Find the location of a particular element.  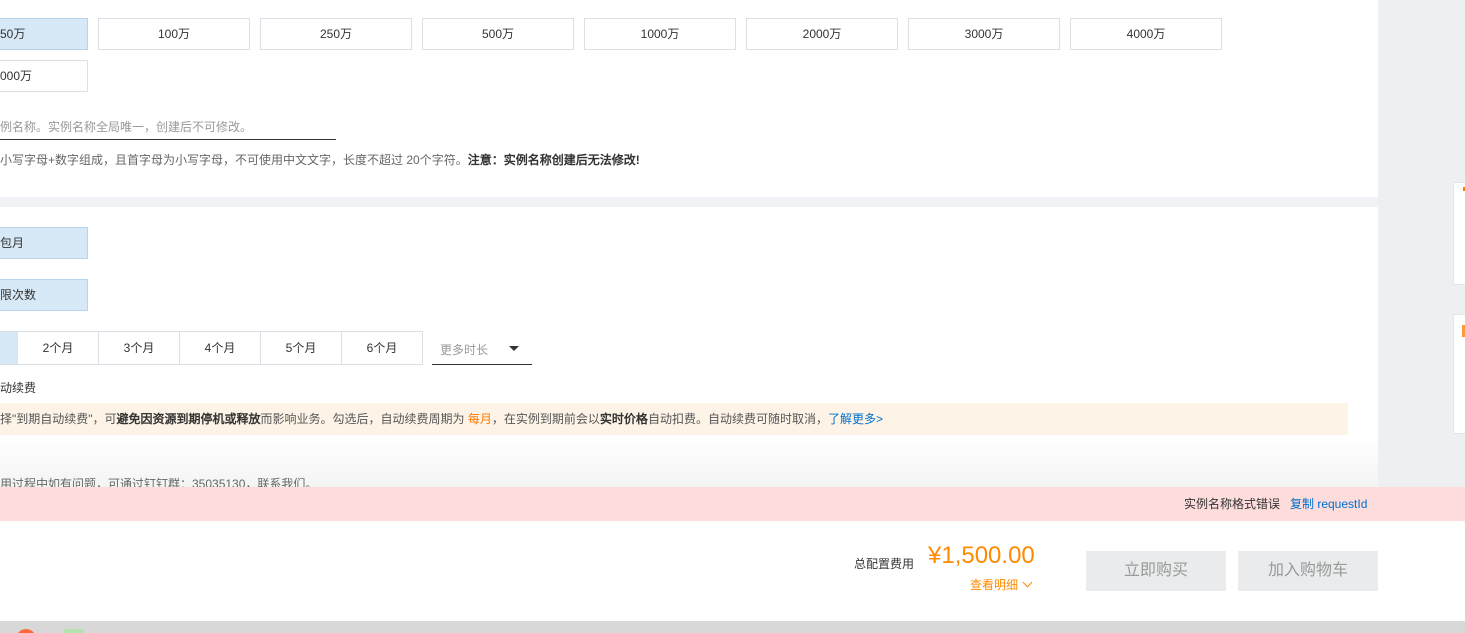

quota-option-label: 50万 is located at coordinates (13, 34).